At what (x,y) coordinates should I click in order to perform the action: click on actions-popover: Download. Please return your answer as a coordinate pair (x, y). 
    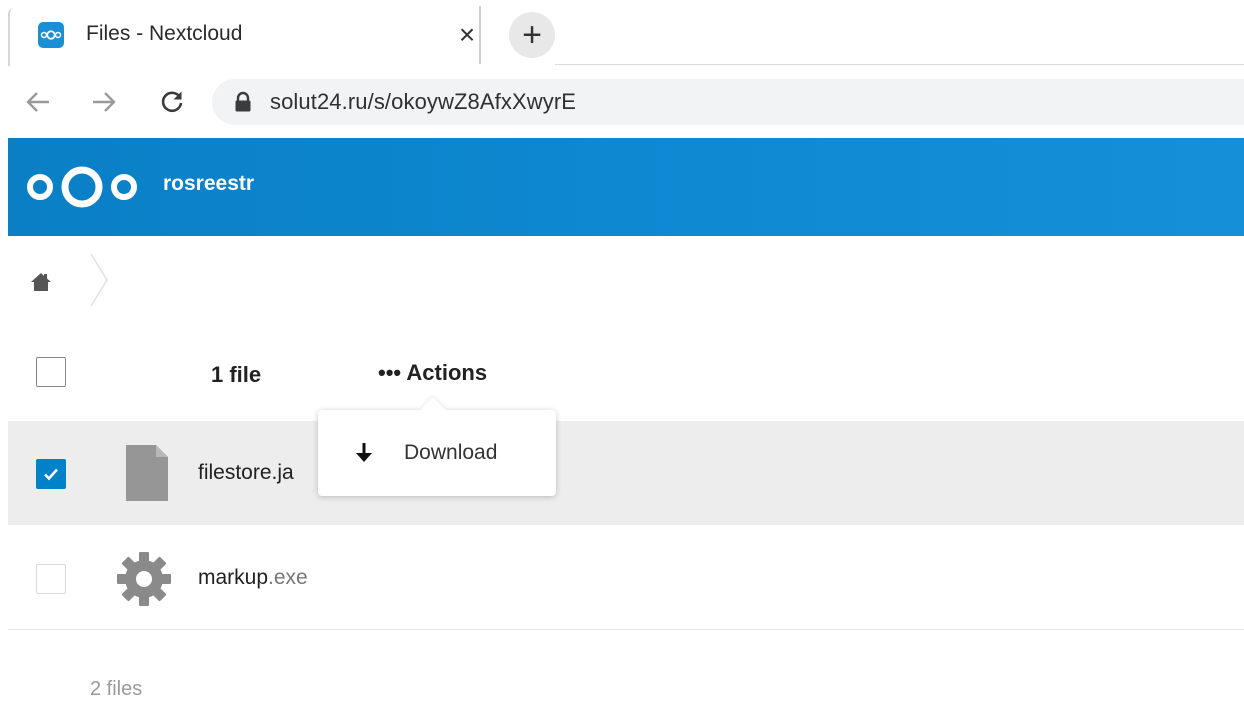
    Looking at the image, I should click on (437, 446).